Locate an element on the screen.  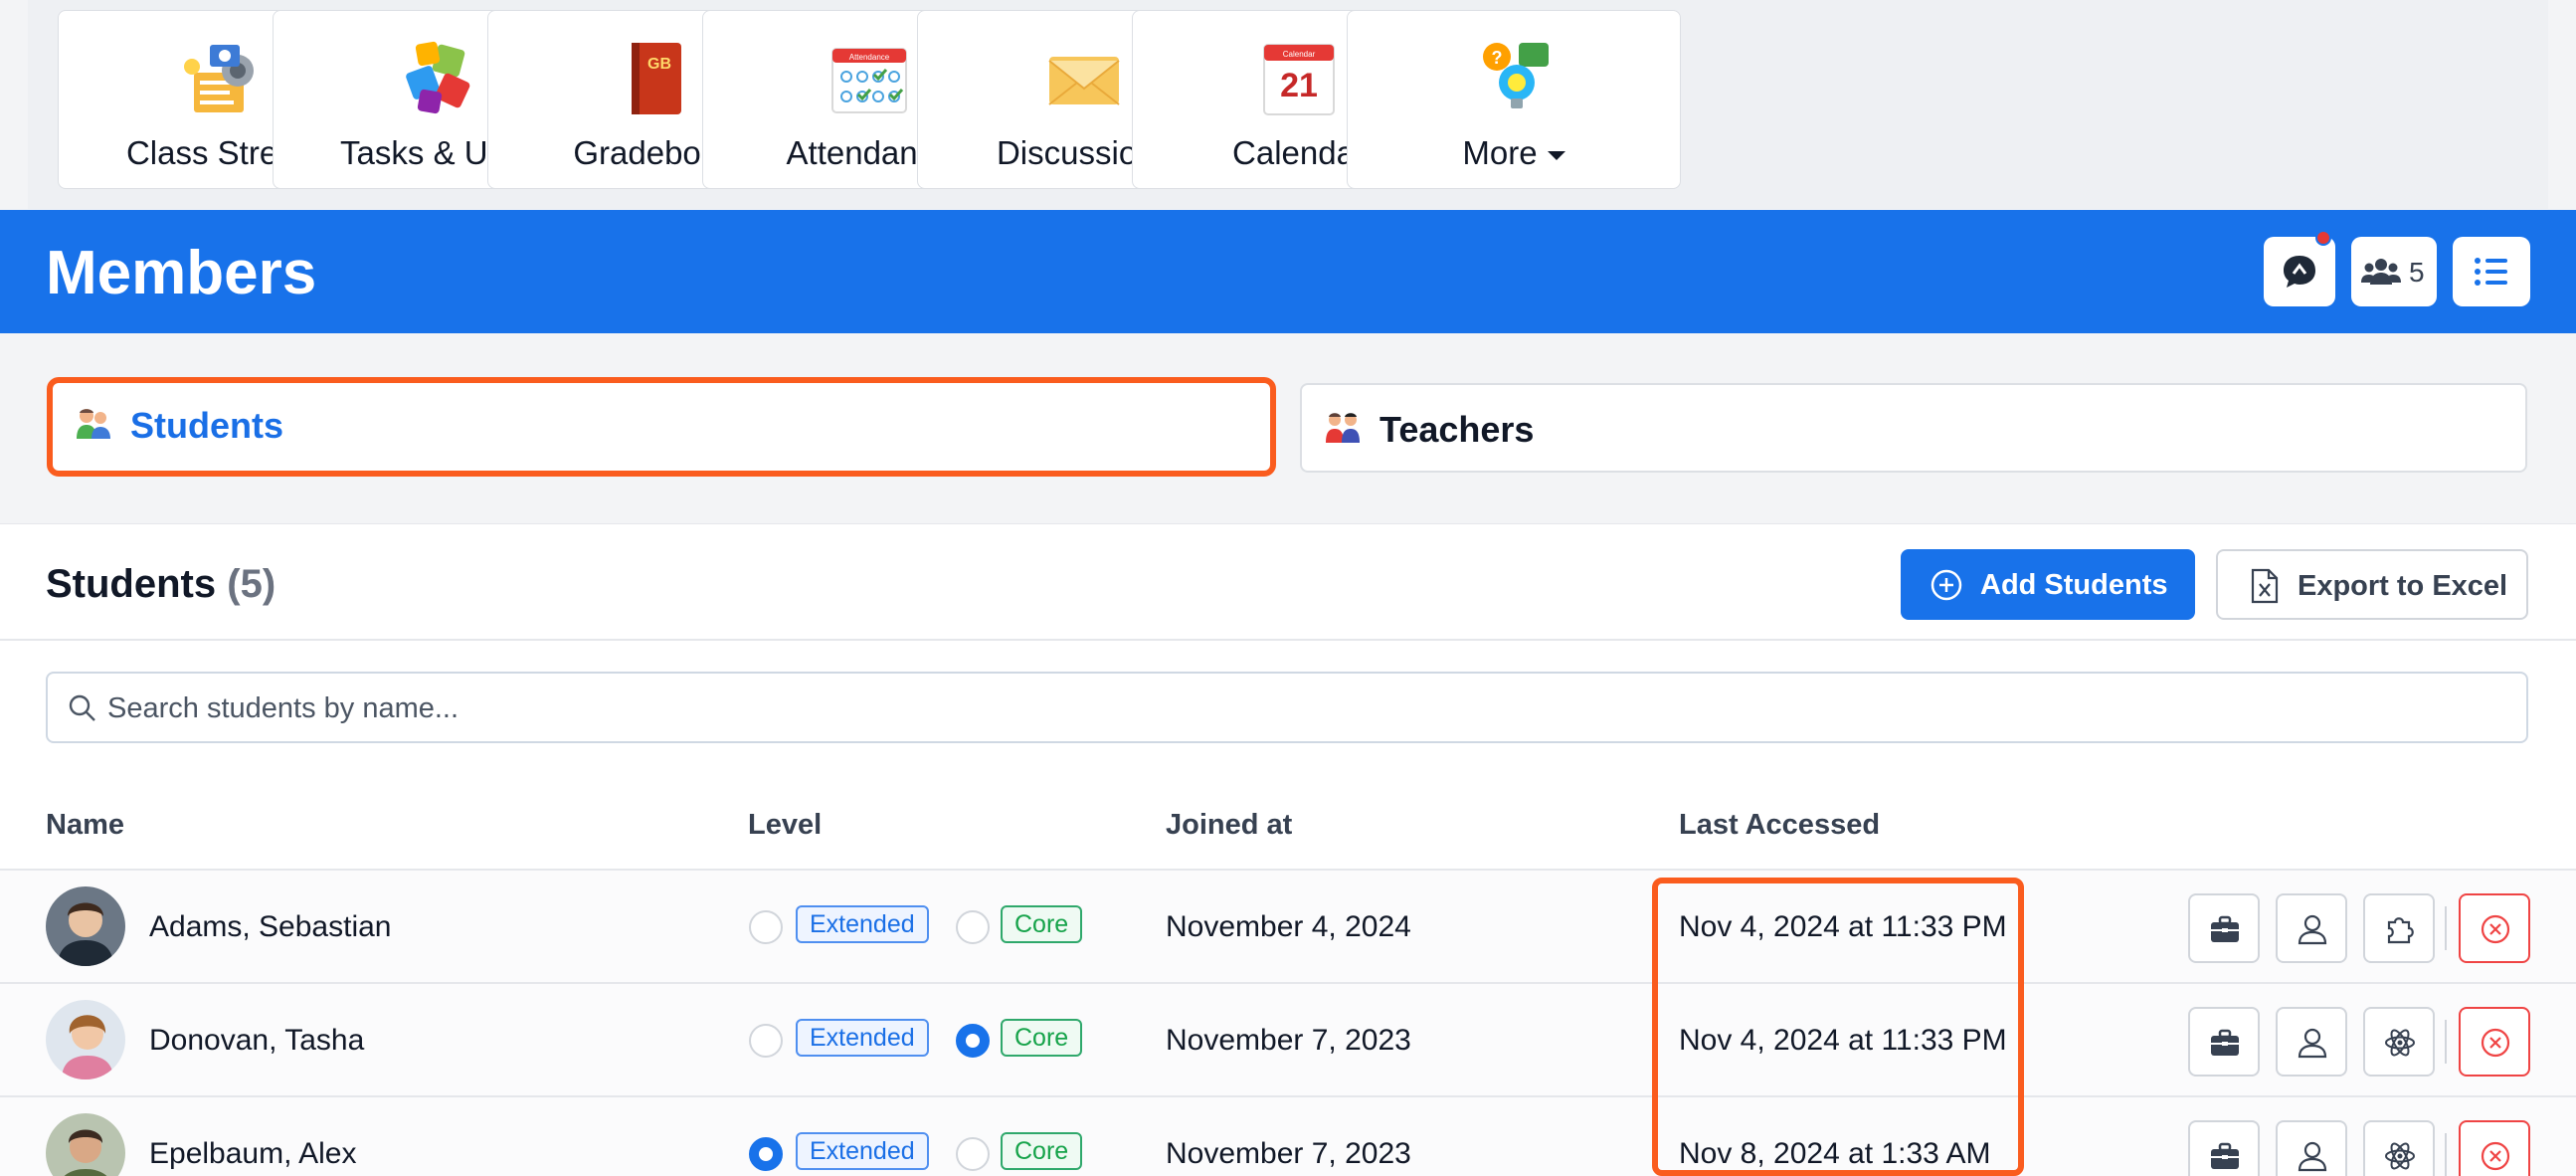
search-box is located at coordinates (1287, 707).